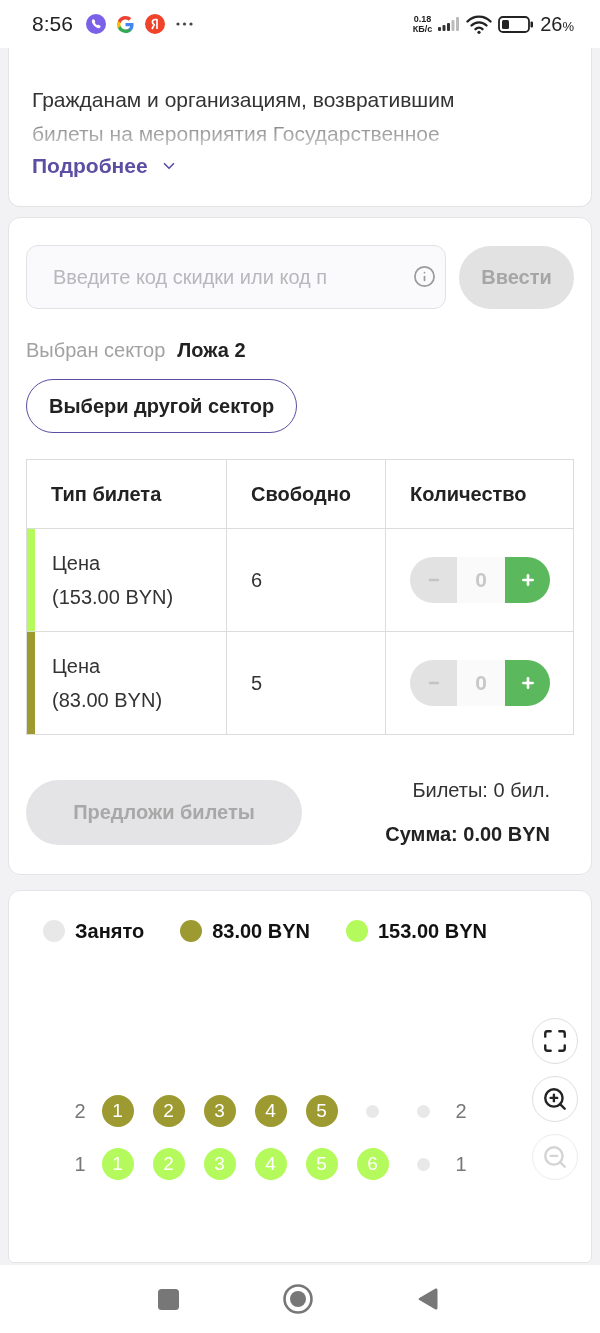  I want to click on fullscreen-icon, so click(555, 1041).